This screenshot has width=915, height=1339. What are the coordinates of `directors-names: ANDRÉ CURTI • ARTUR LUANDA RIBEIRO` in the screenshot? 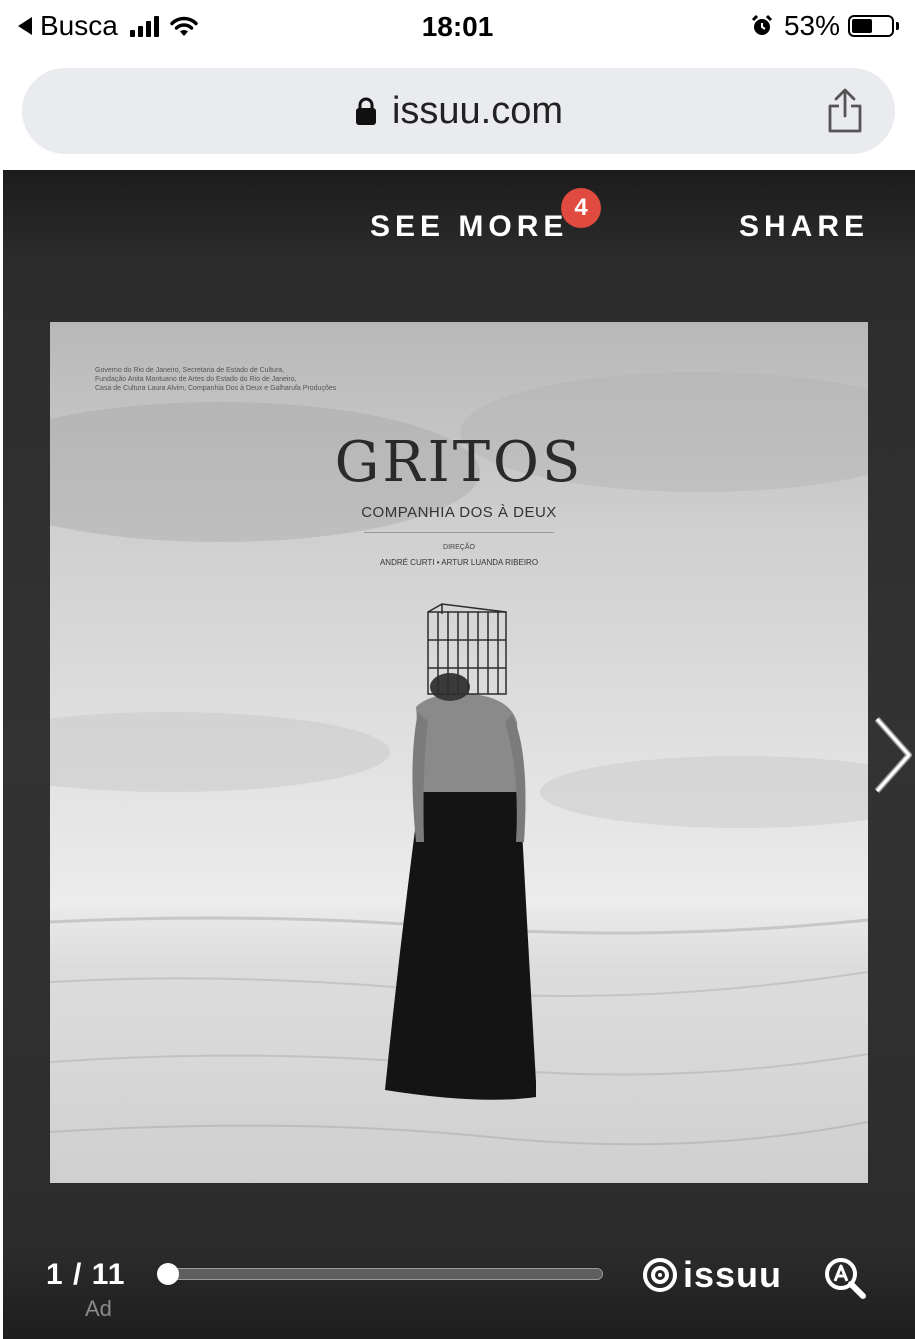 It's located at (459, 562).